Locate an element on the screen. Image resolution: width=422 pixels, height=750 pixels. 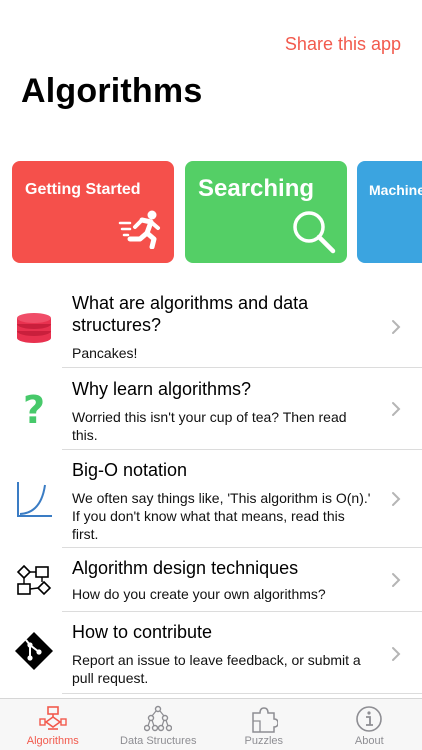
tab-label: Puzzles is located at coordinates (264, 741).